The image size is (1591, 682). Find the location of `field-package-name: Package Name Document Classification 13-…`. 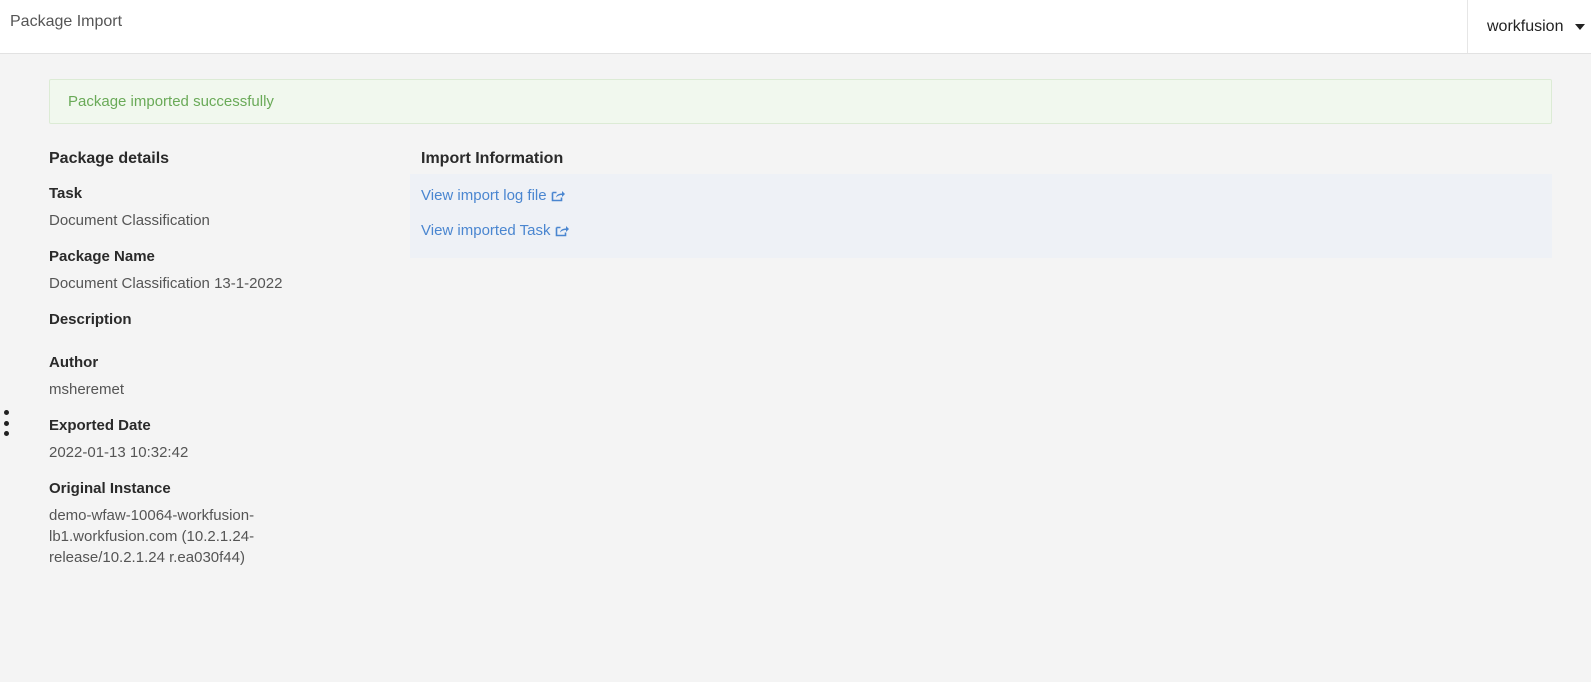

field-package-name: Package Name Document Classification 13-… is located at coordinates (219, 270).